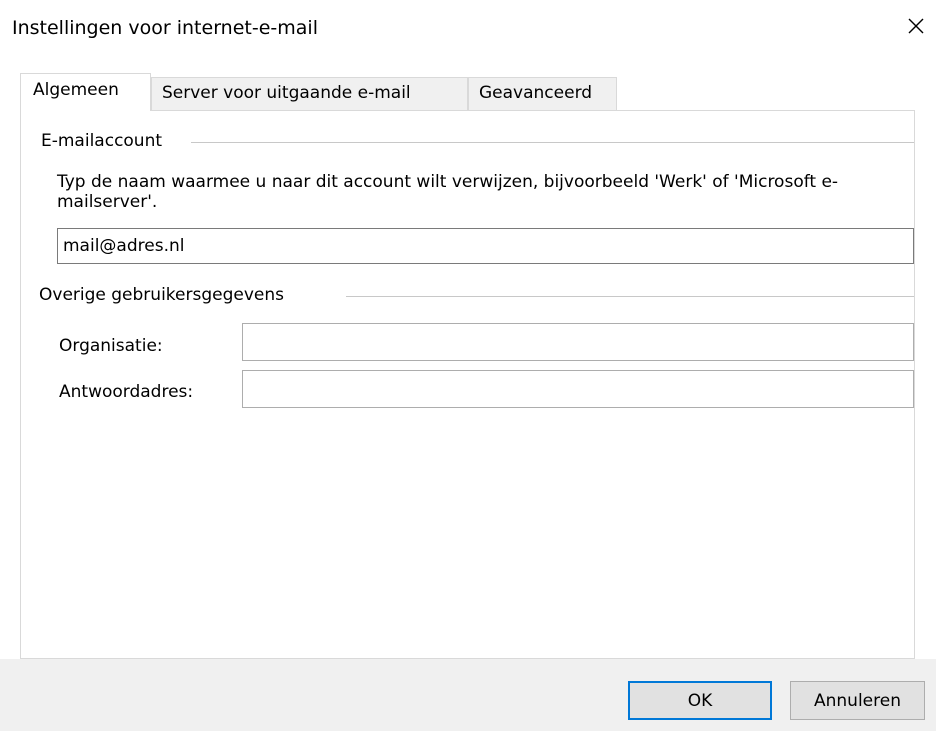  Describe the element at coordinates (485, 246) in the screenshot. I see `account-name-input` at that location.